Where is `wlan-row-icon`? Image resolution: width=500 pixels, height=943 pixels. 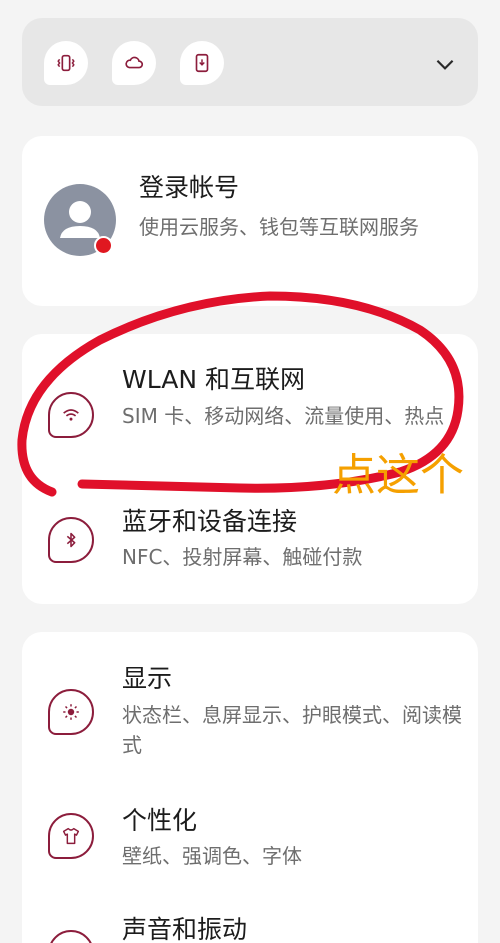 wlan-row-icon is located at coordinates (71, 415).